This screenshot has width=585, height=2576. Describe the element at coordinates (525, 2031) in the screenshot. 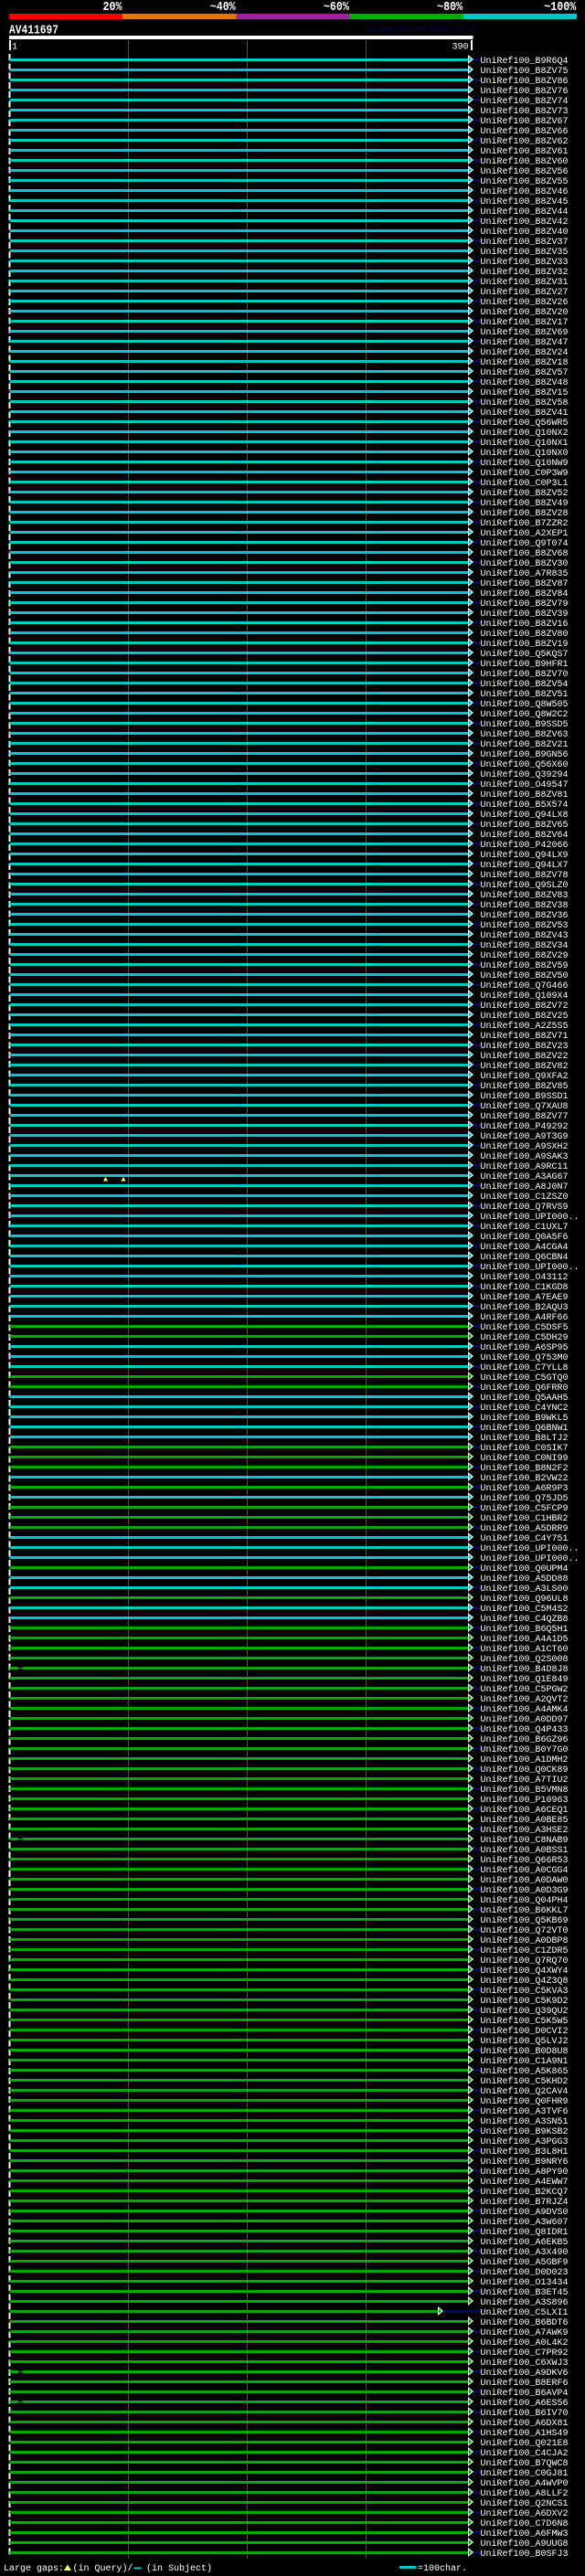

I see `svg-text: UniRef100_D0CVI2` at that location.